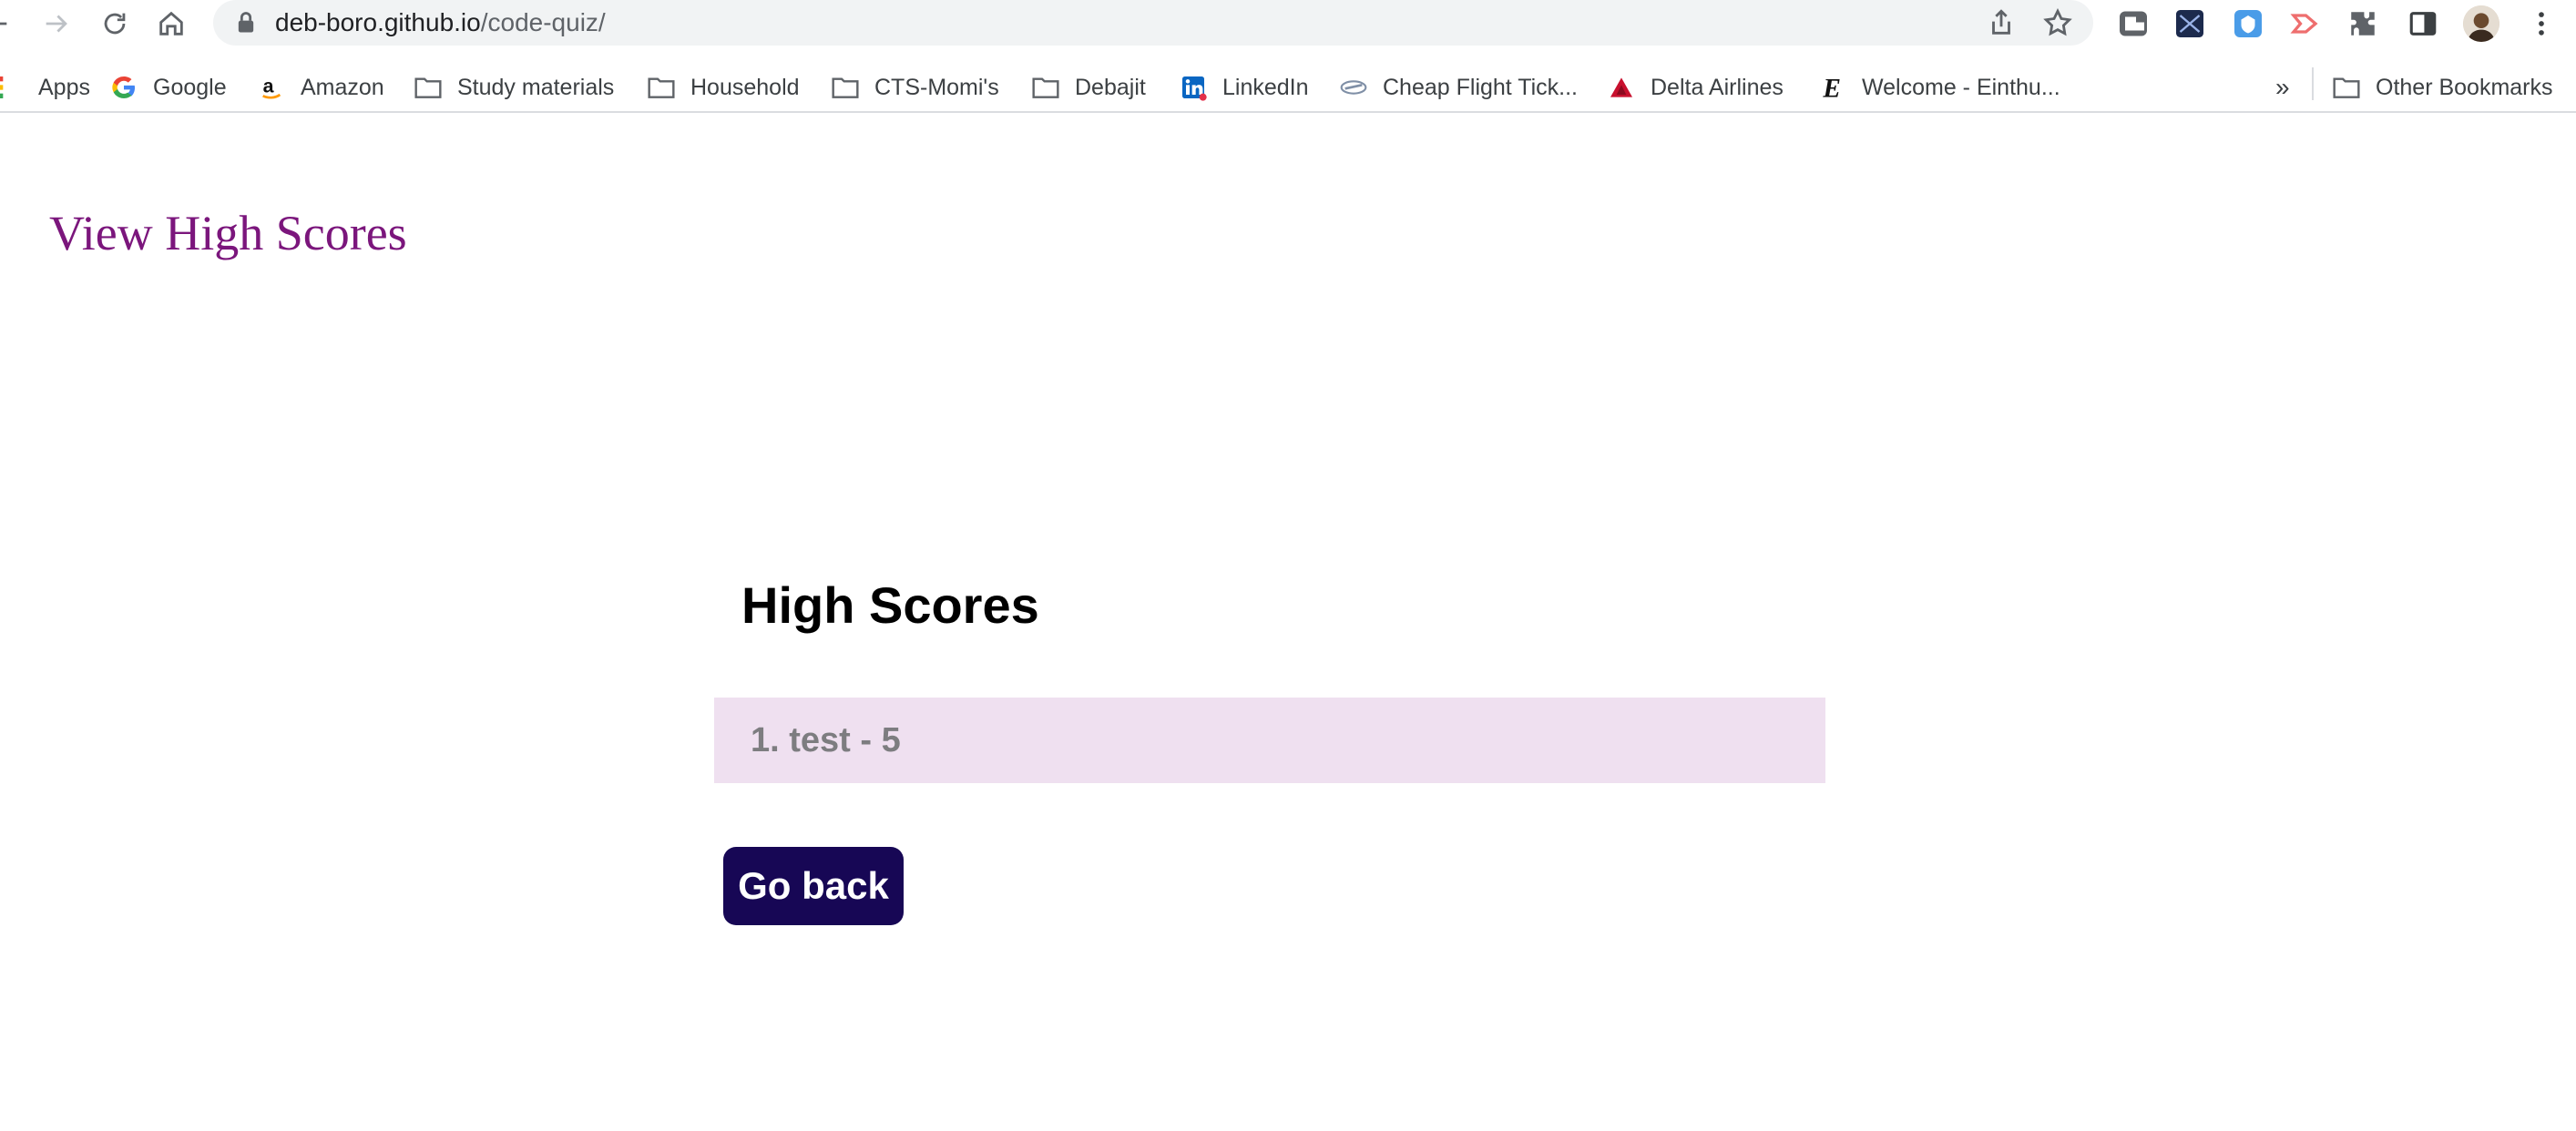 Image resolution: width=2576 pixels, height=1131 pixels. What do you see at coordinates (12, 88) in the screenshot?
I see `apps-grid-icon` at bounding box center [12, 88].